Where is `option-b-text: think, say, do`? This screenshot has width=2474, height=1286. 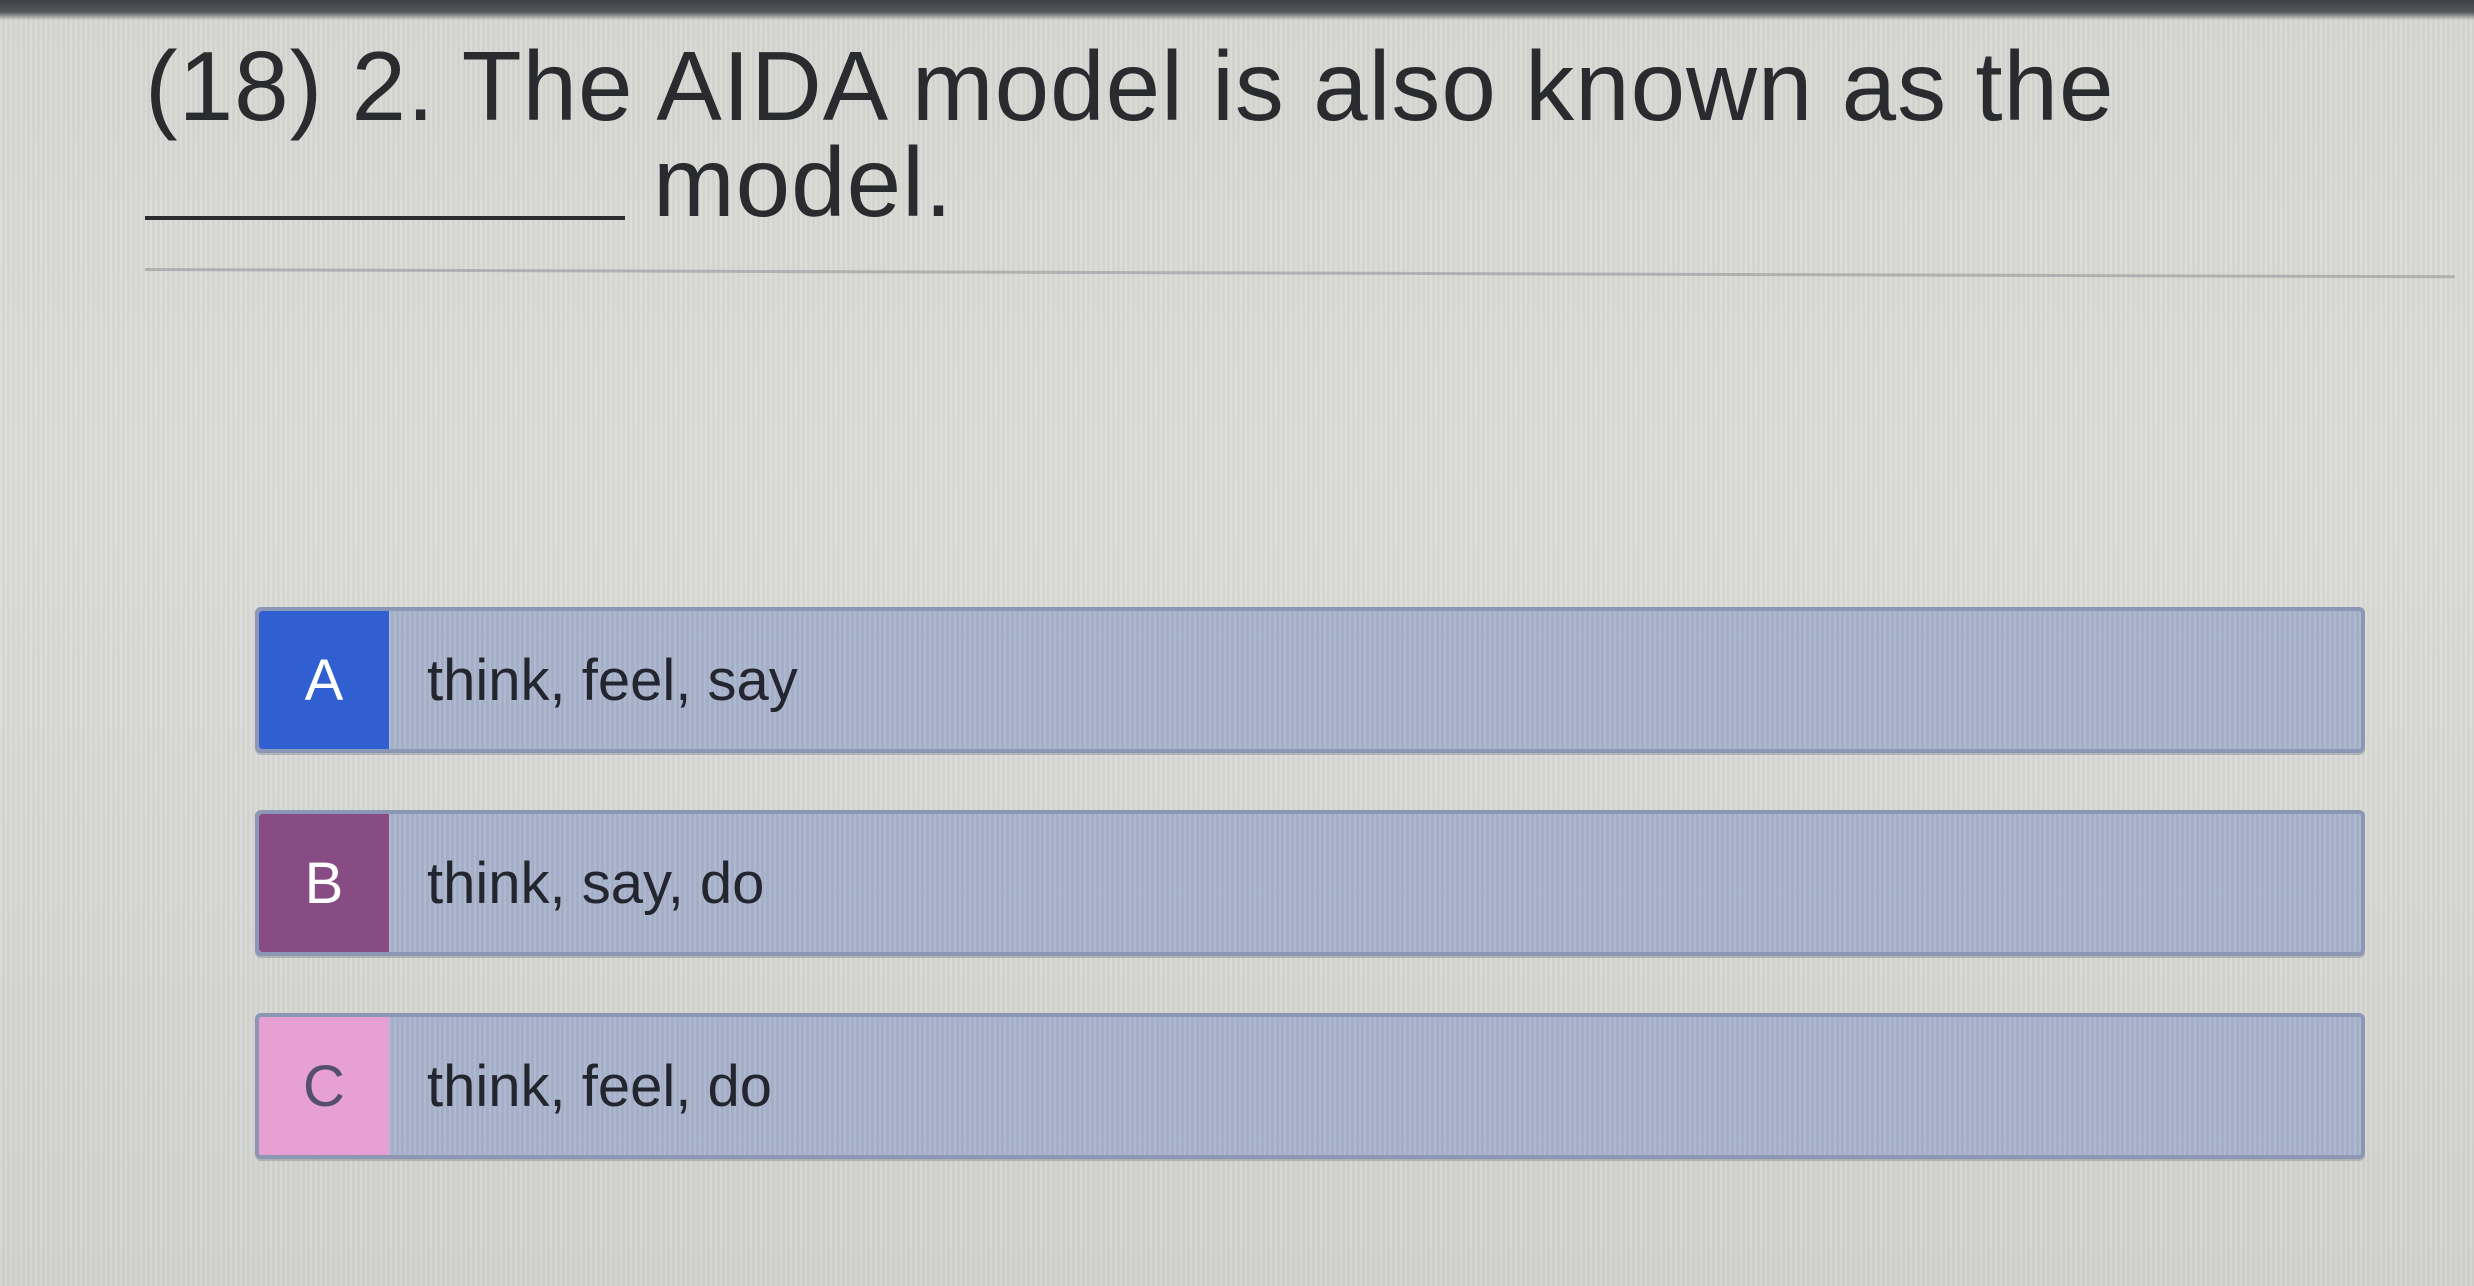 option-b-text: think, say, do is located at coordinates (596, 883).